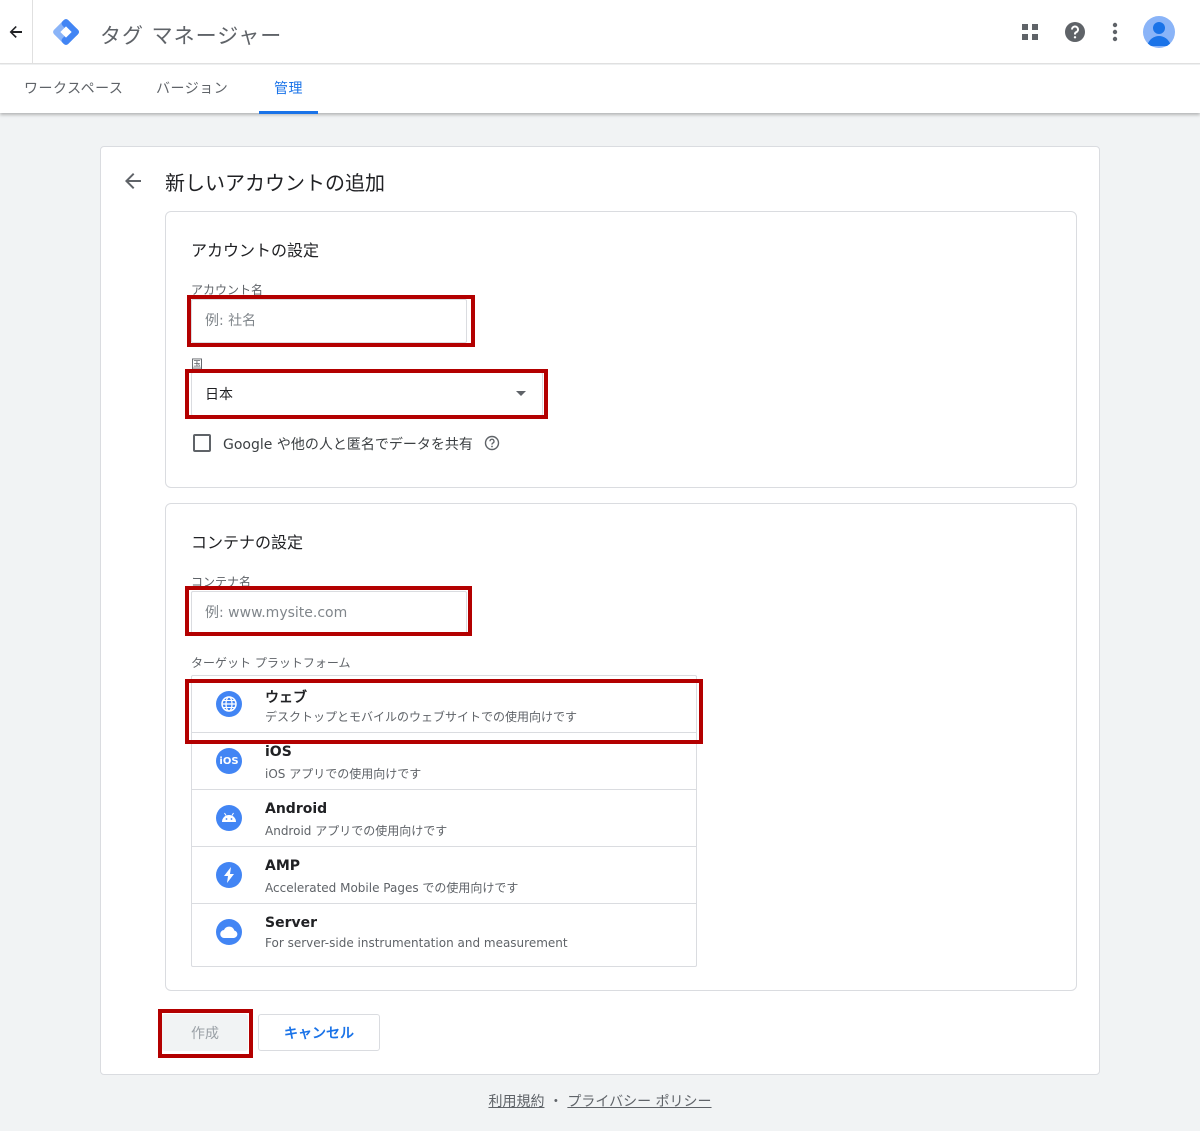 This screenshot has height=1131, width=1200. What do you see at coordinates (229, 932) in the screenshot?
I see `cloud-icon` at bounding box center [229, 932].